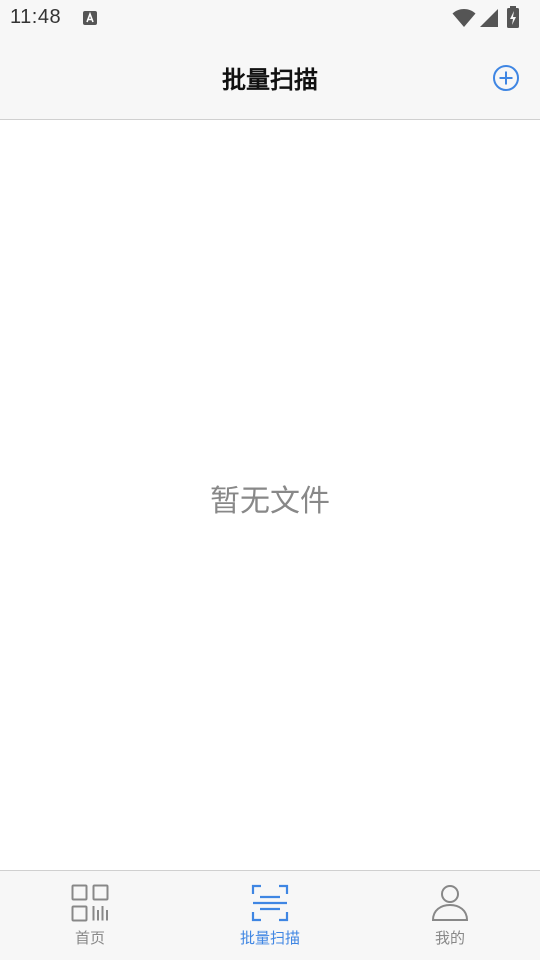 The width and height of the screenshot is (540, 960). I want to click on bottom-tab-bar: 首页 批量扫描 我的, so click(270, 915).